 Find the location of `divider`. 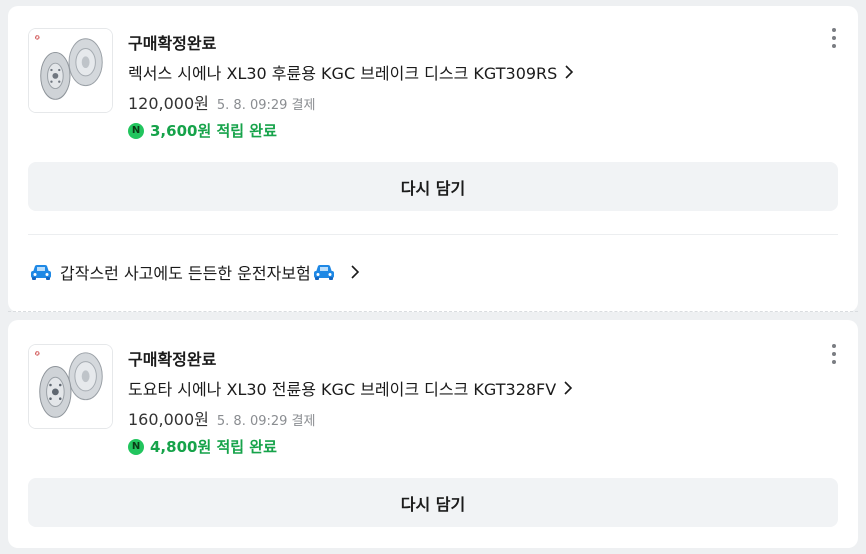

divider is located at coordinates (433, 234).